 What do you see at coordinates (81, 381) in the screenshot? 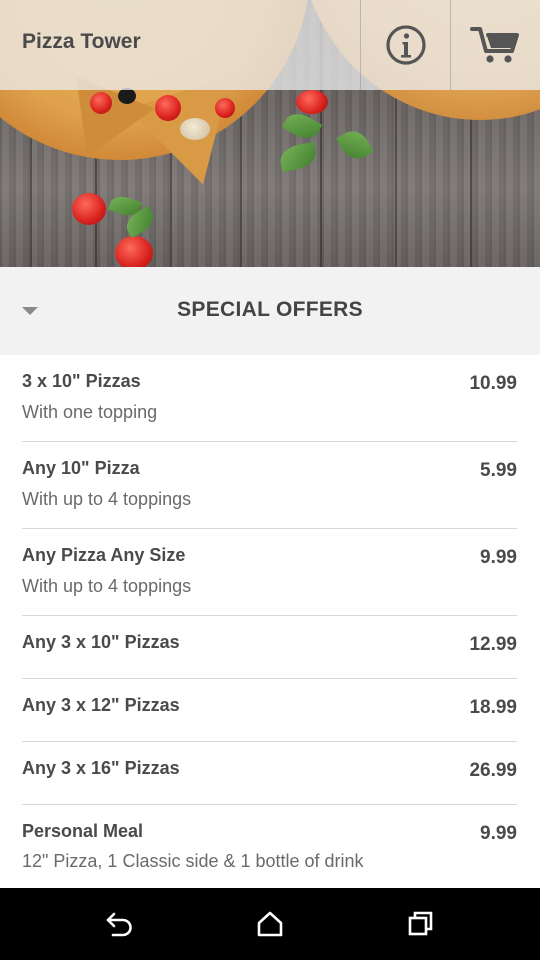
I see `offer-name: 3 x 10" Pizzas` at bounding box center [81, 381].